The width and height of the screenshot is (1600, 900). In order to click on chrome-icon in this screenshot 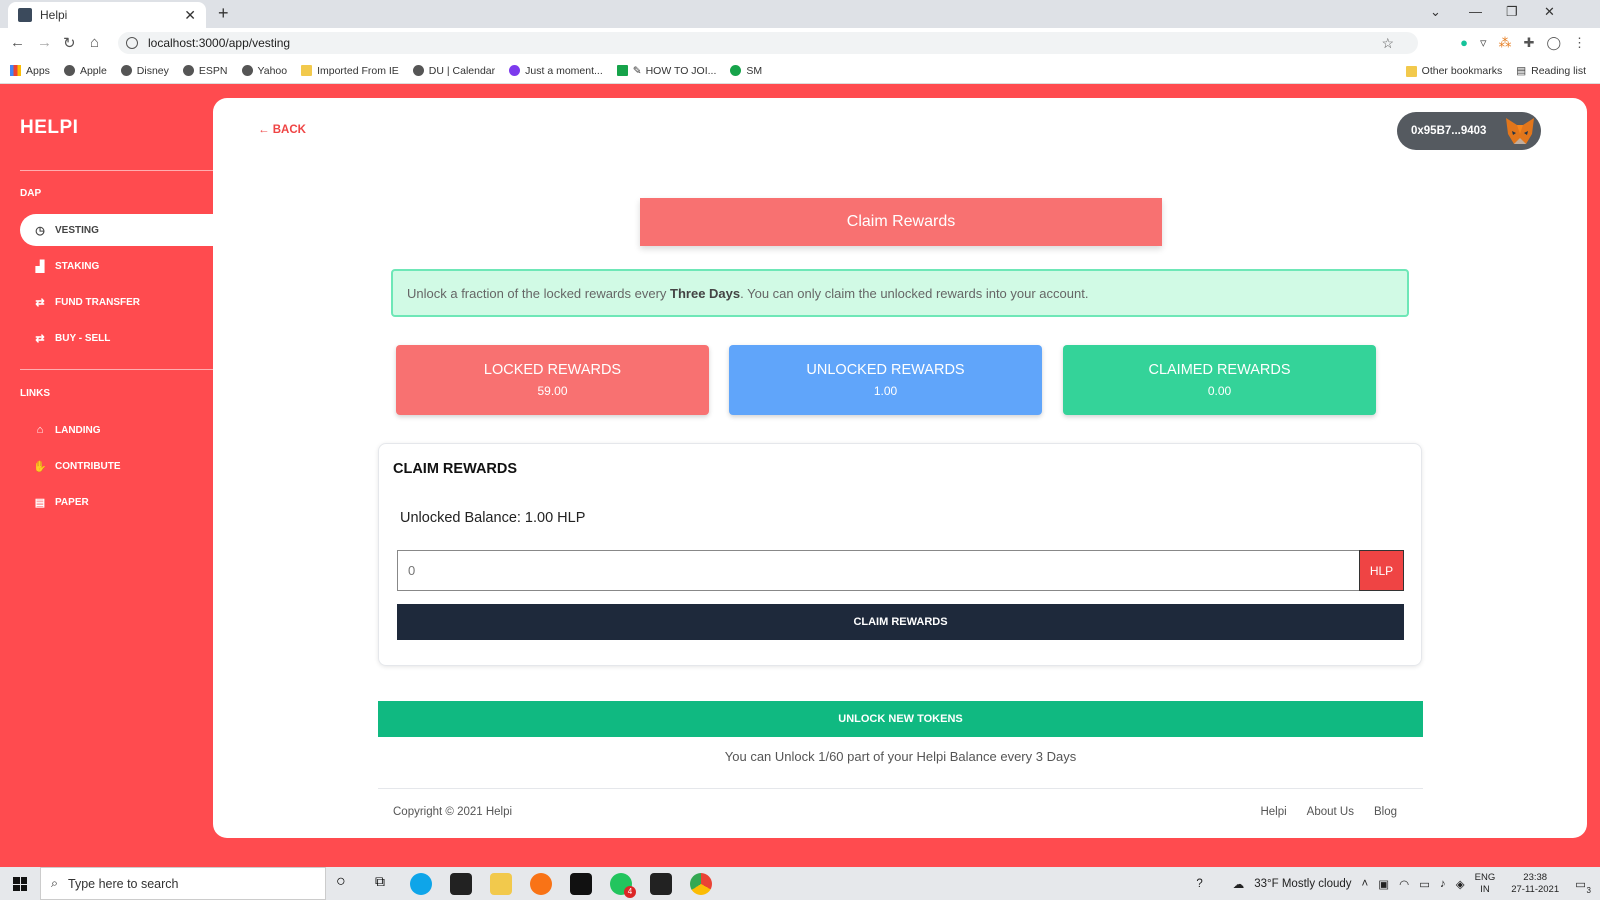, I will do `click(701, 884)`.